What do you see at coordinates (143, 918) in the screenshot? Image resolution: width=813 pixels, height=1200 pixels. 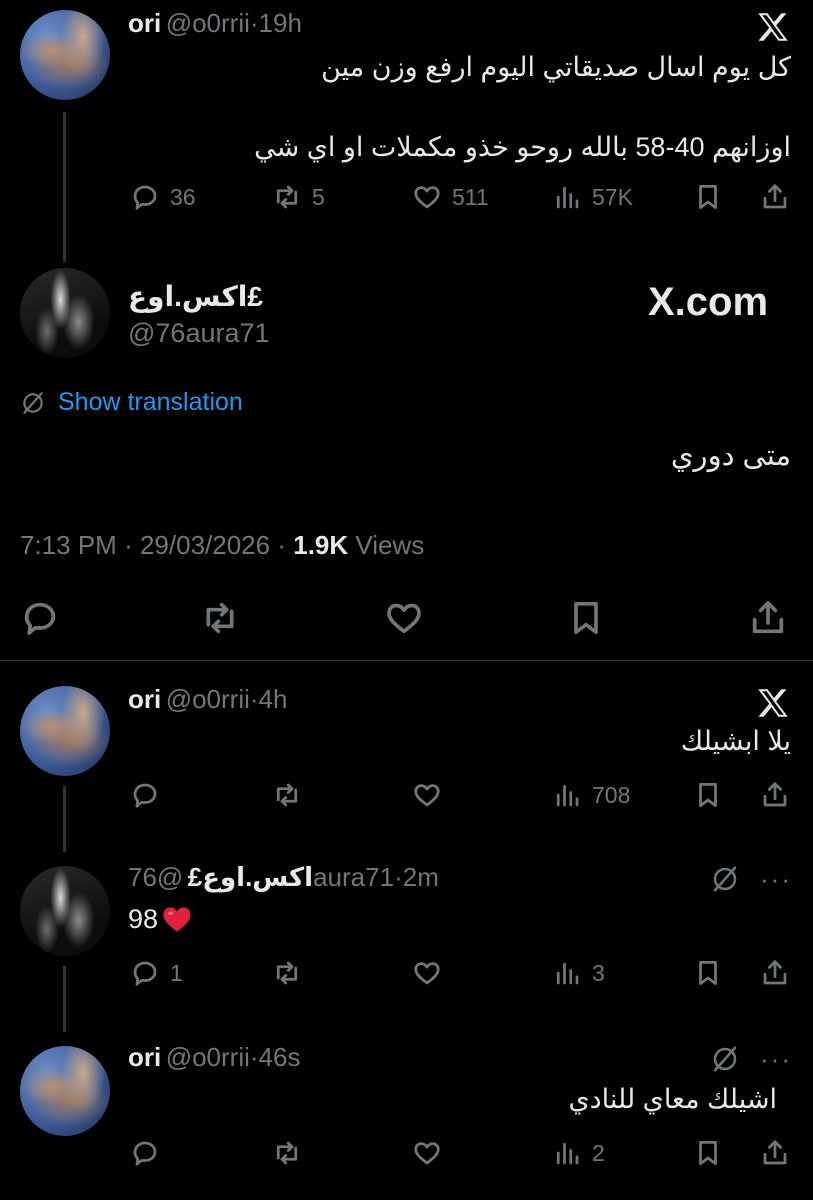 I see `reply-text-value: 98` at bounding box center [143, 918].